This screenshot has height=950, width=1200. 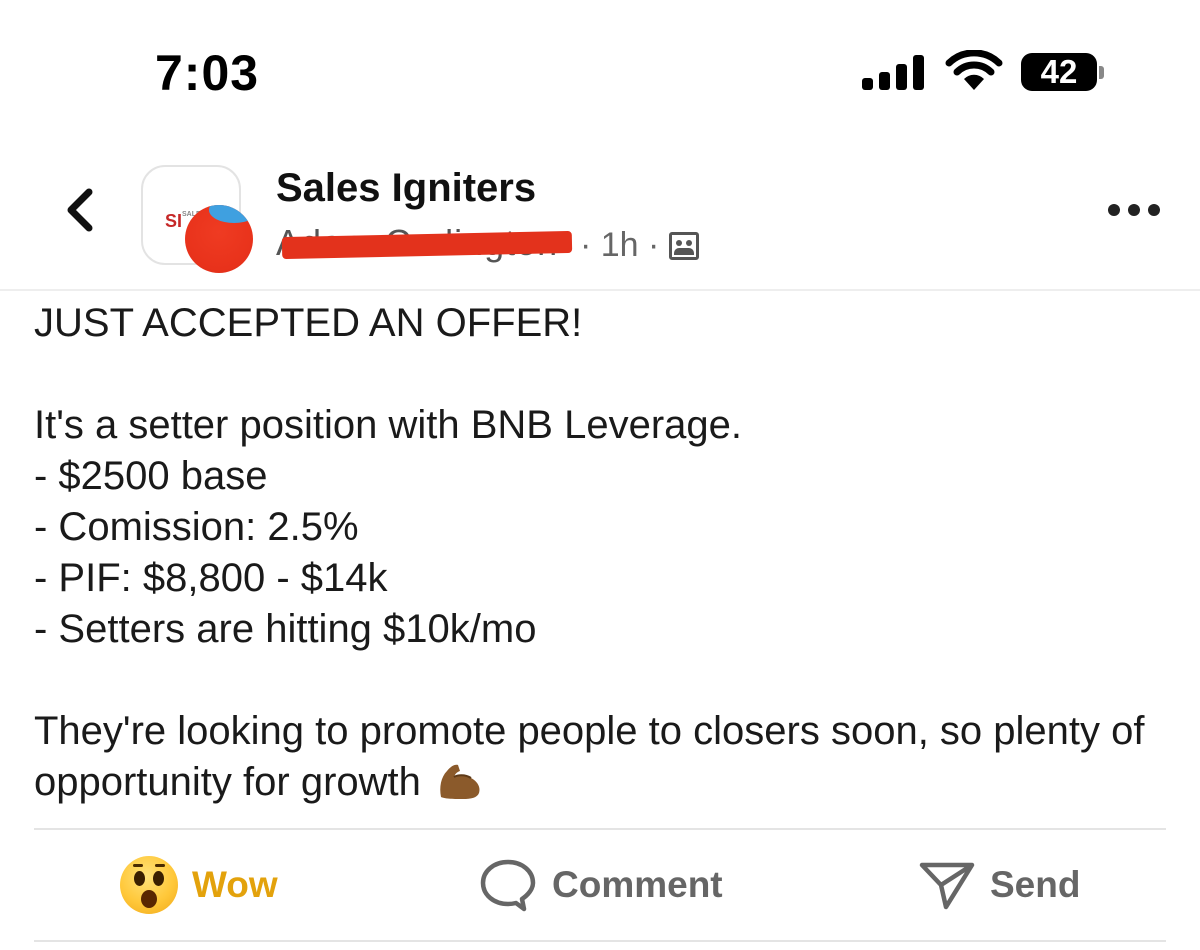 I want to click on battery-level: 42, so click(x=1059, y=71).